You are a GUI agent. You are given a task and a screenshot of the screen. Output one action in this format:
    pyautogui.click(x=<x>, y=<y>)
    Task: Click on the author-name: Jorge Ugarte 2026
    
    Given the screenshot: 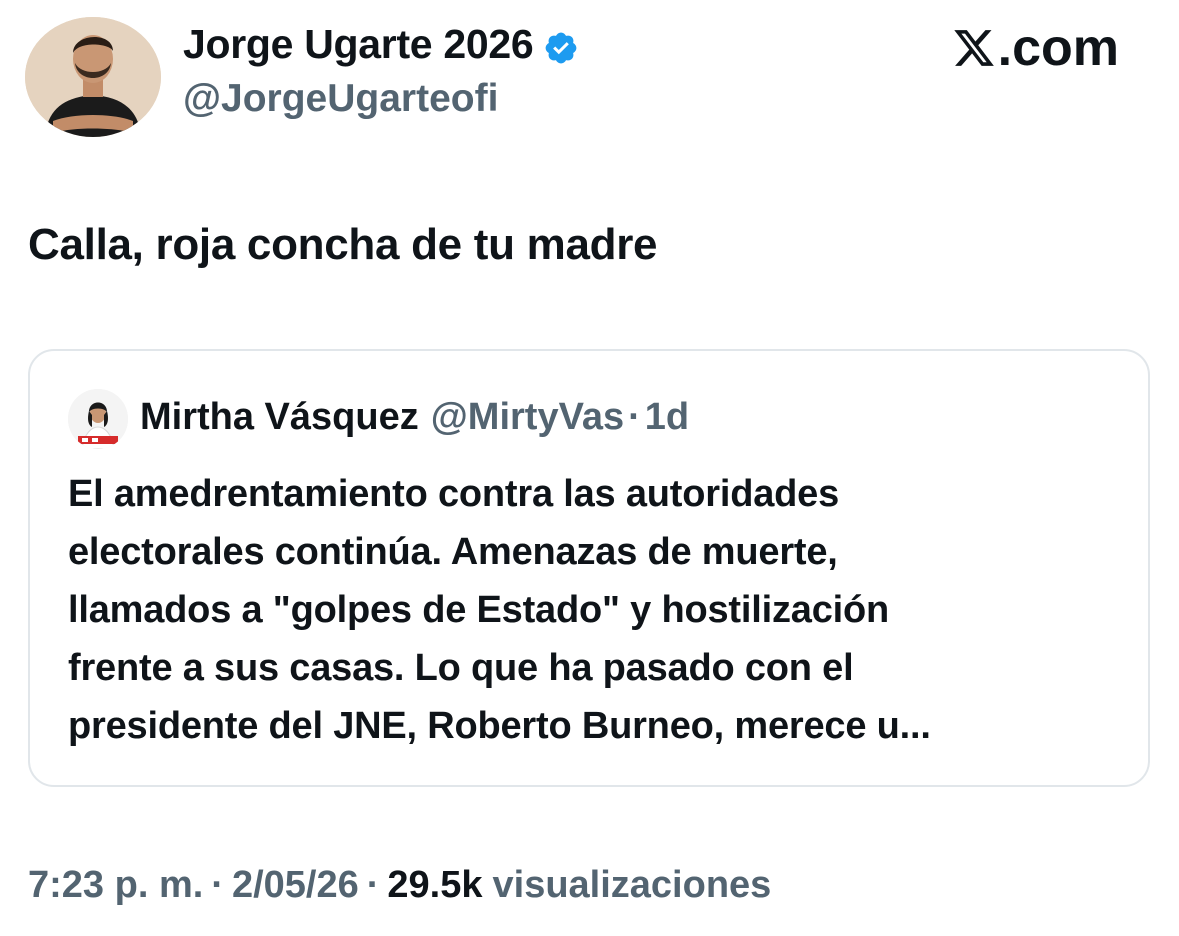 What is the action you would take?
    pyautogui.click(x=381, y=44)
    